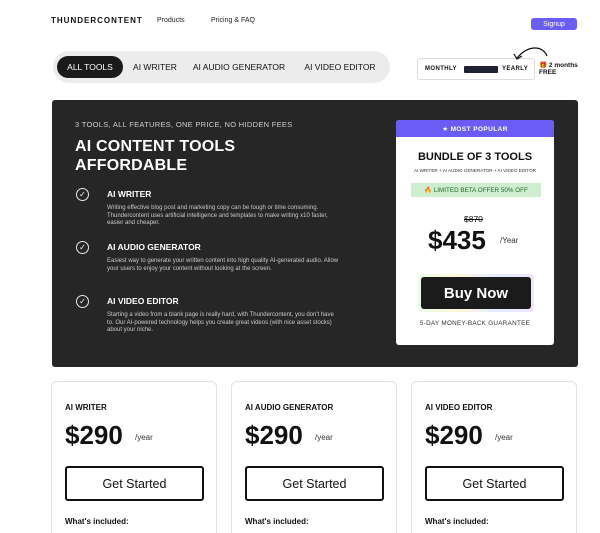  What do you see at coordinates (515, 69) in the screenshot?
I see `billing-yearly-label: YEARLY` at bounding box center [515, 69].